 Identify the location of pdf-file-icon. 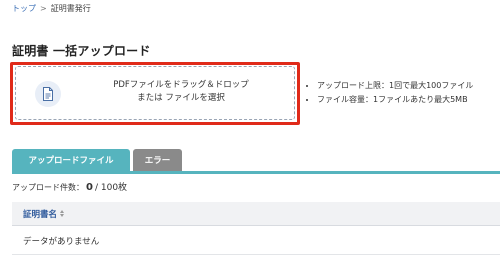
(48, 94).